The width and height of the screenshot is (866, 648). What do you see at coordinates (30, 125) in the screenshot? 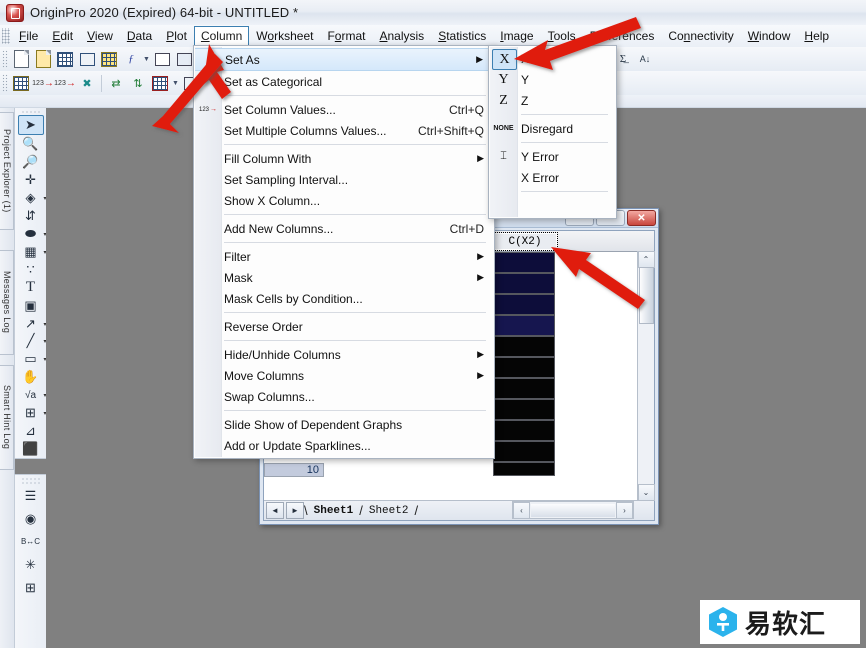
I see `pointer-icon: ➤` at bounding box center [30, 125].